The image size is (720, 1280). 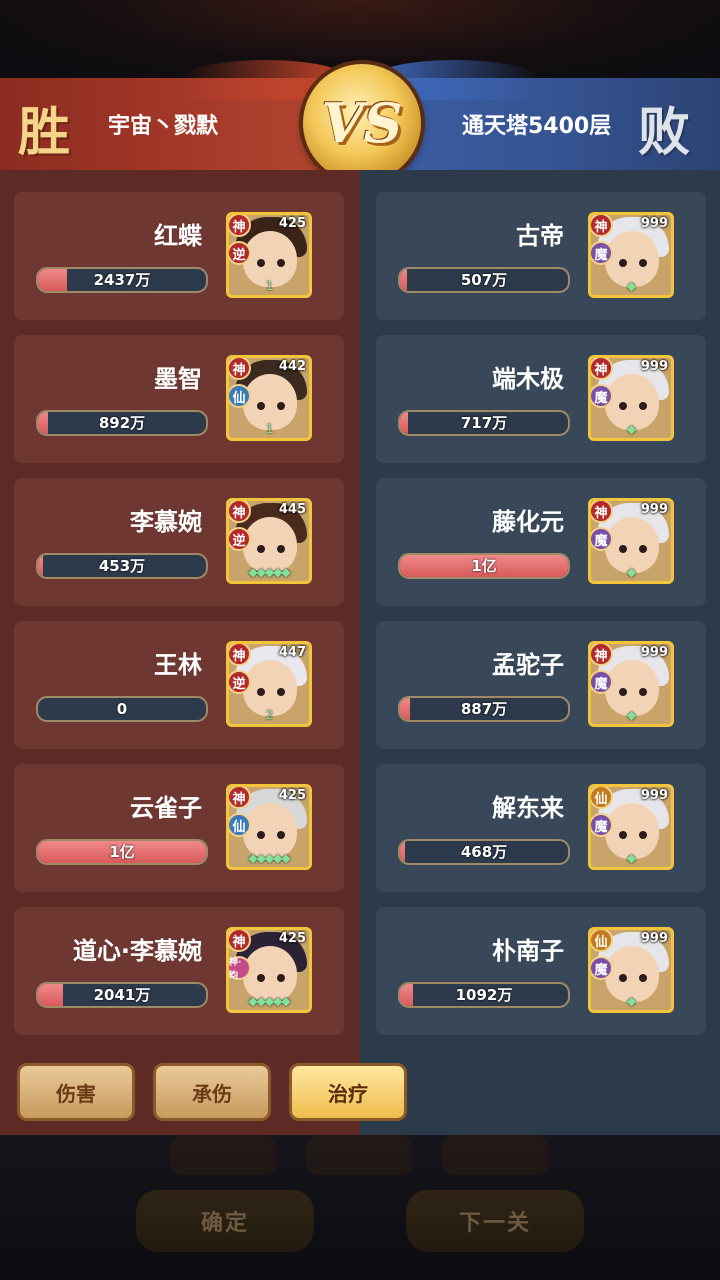 I want to click on vs-emblem: VS, so click(x=362, y=123).